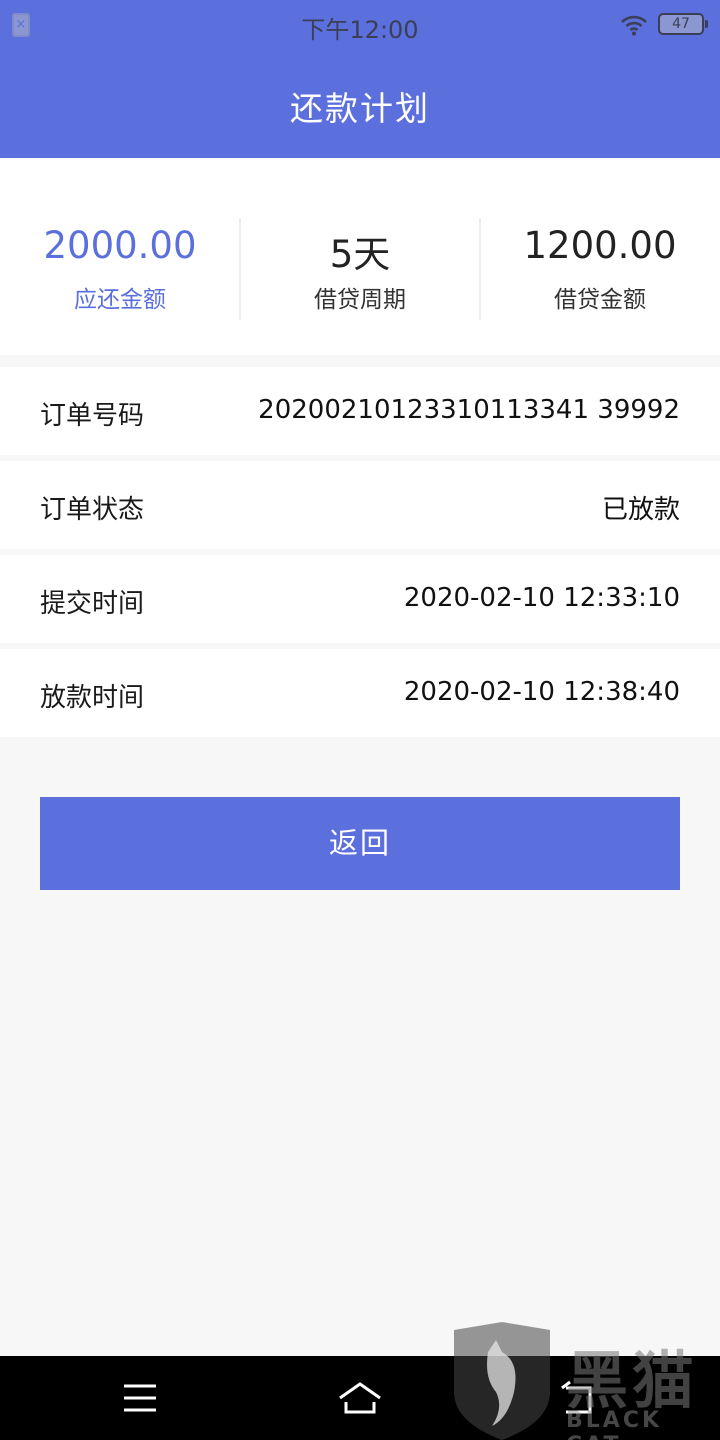 Image resolution: width=720 pixels, height=1440 pixels. Describe the element at coordinates (360, 693) in the screenshot. I see `disbursement-time-row: 放款时间 2020-02-10 12:38:40` at that location.